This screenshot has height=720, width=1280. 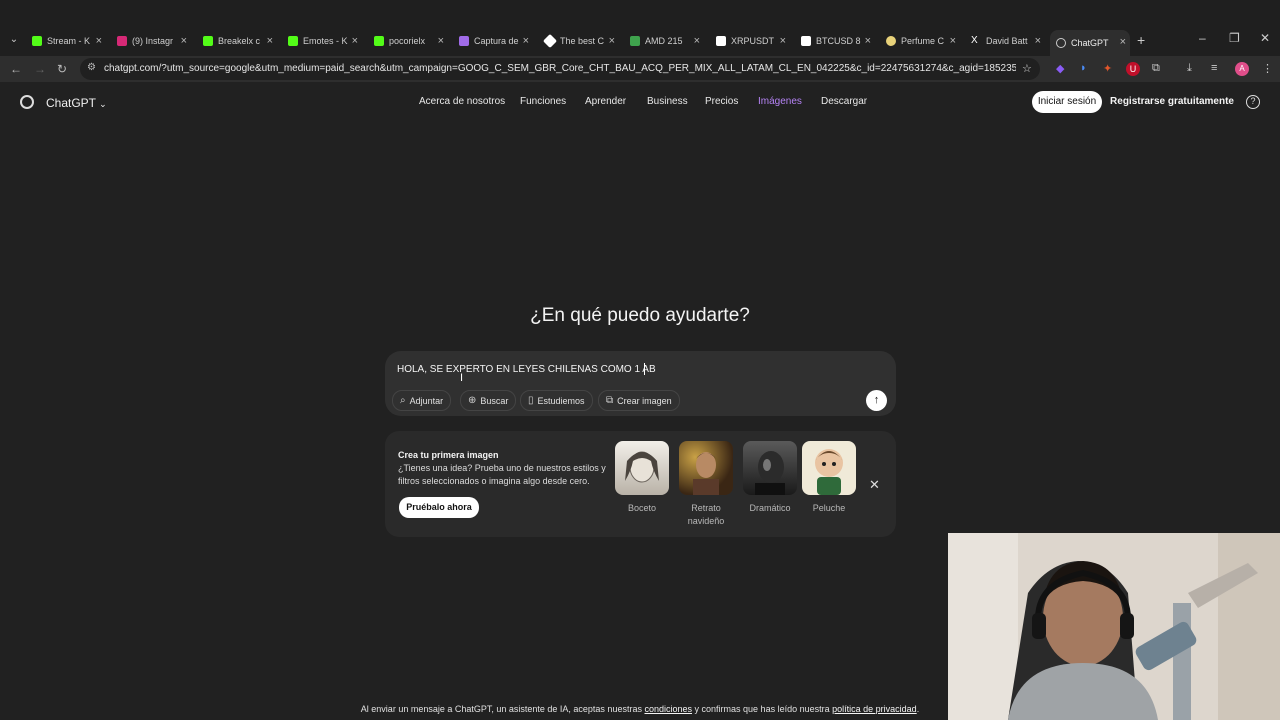 I want to click on forward-icon: →, so click(x=40, y=69).